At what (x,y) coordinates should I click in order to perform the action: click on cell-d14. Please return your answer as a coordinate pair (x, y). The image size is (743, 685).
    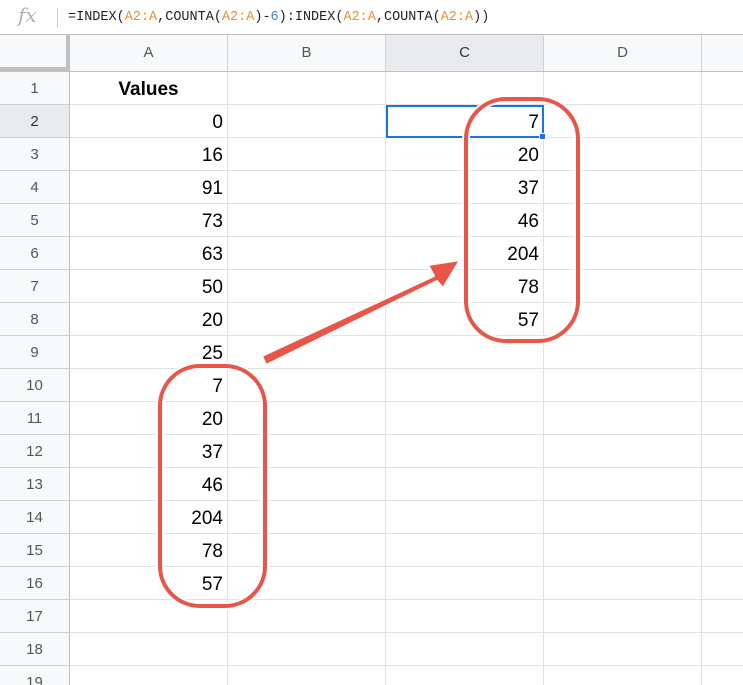
    Looking at the image, I should click on (623, 517).